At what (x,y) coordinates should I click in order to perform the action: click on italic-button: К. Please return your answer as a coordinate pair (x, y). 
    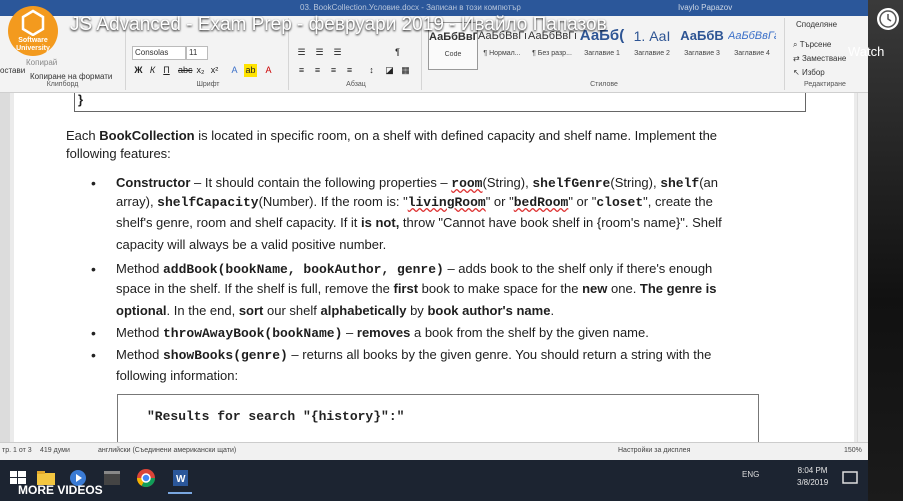
    Looking at the image, I should click on (152, 70).